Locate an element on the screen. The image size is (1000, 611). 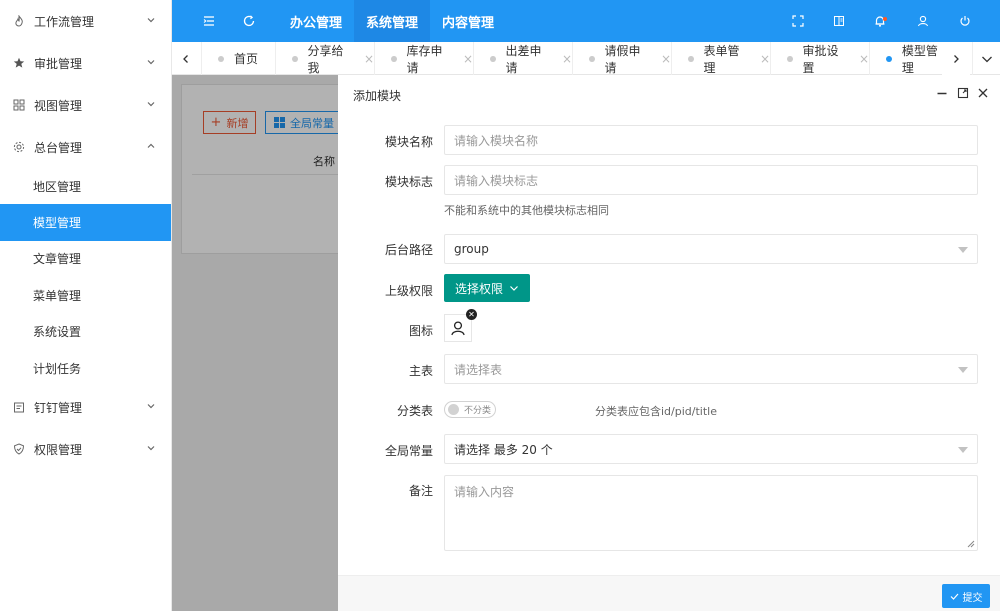
sidebar-group-label: 总台管理 is located at coordinates (58, 147).